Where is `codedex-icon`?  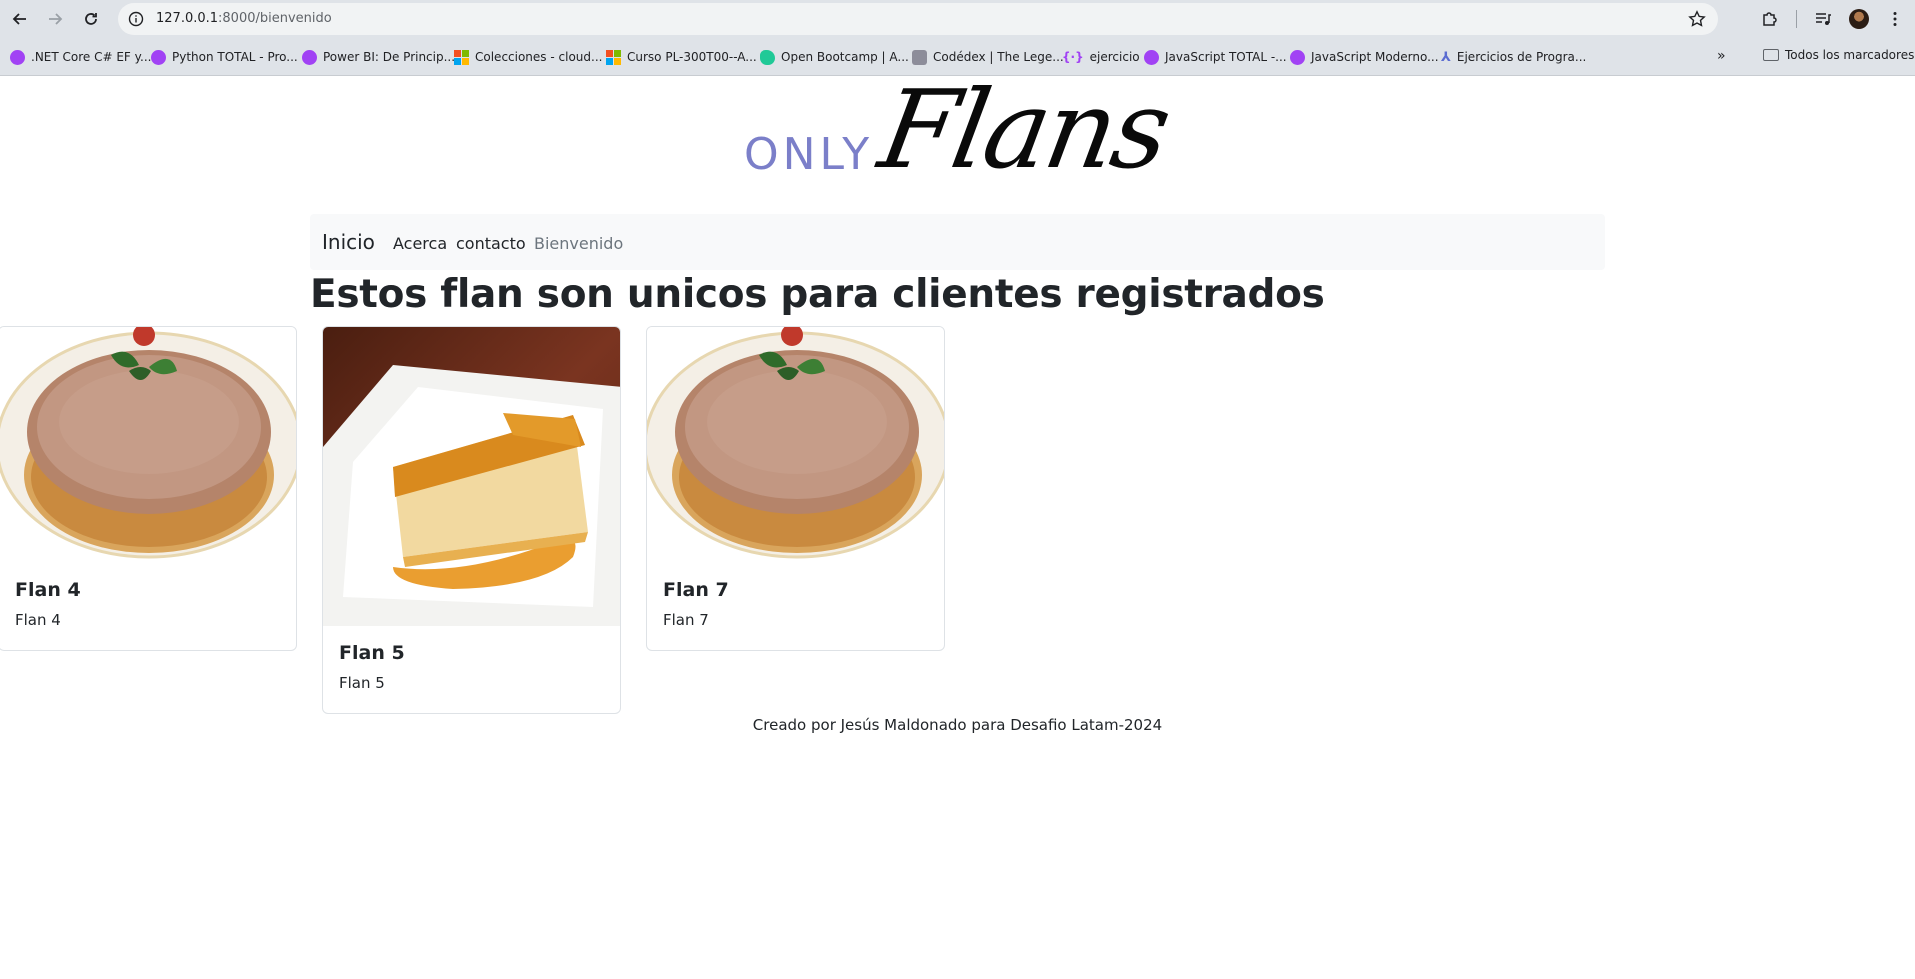 codedex-icon is located at coordinates (919, 57).